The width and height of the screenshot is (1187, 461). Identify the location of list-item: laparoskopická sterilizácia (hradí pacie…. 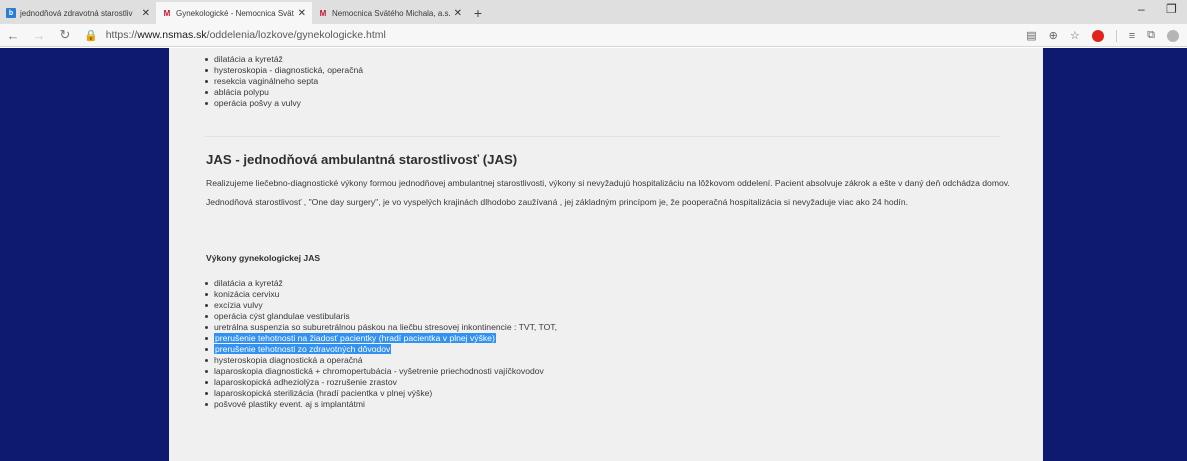
(377, 393).